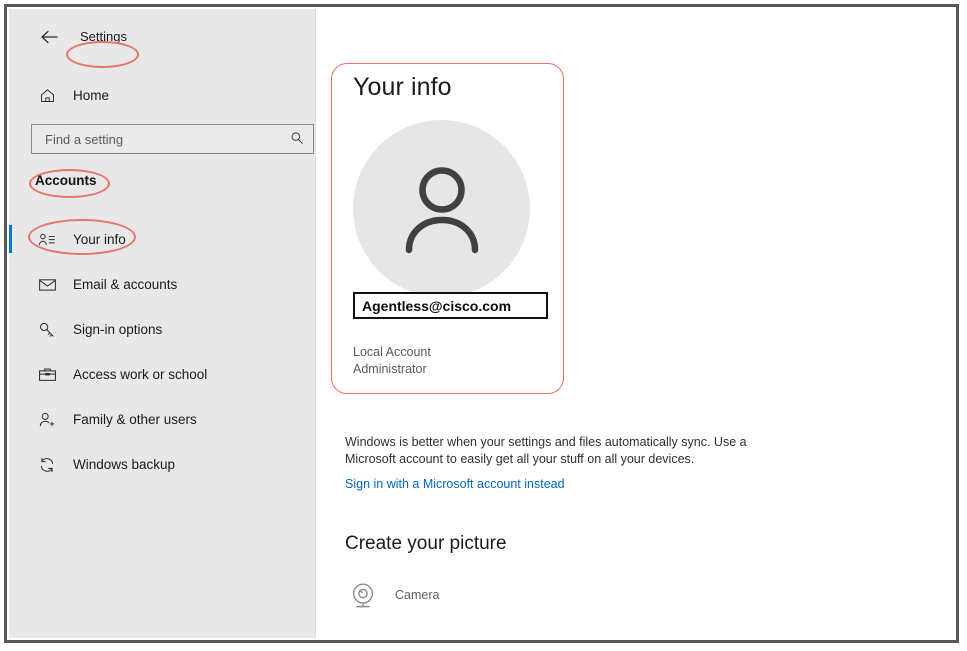  Describe the element at coordinates (390, 369) in the screenshot. I see `account-type-line2: Administrator` at that location.